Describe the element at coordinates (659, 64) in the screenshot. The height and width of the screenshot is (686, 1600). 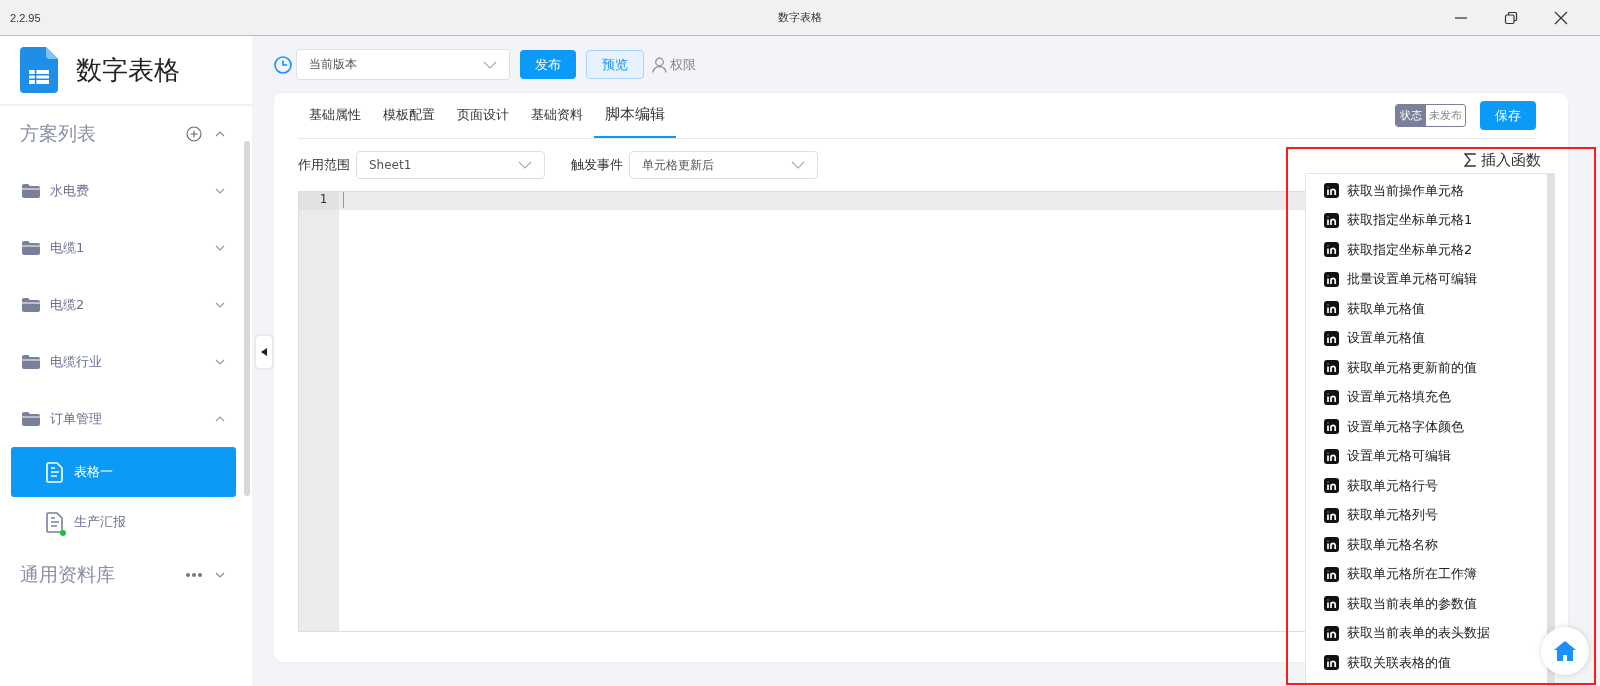
I see `user-icon` at that location.